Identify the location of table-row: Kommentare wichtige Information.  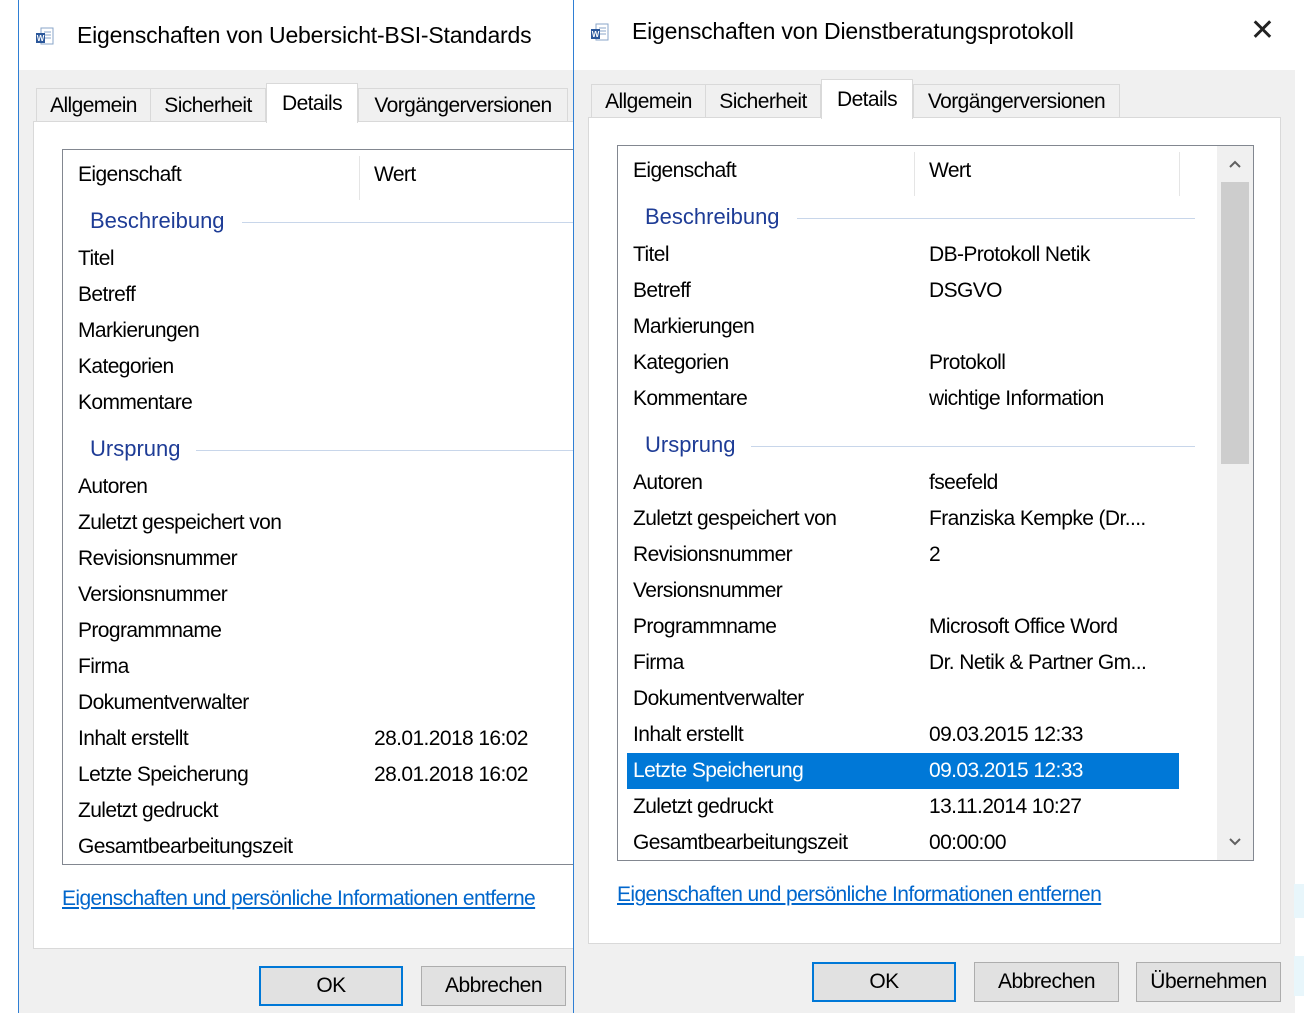
(903, 399).